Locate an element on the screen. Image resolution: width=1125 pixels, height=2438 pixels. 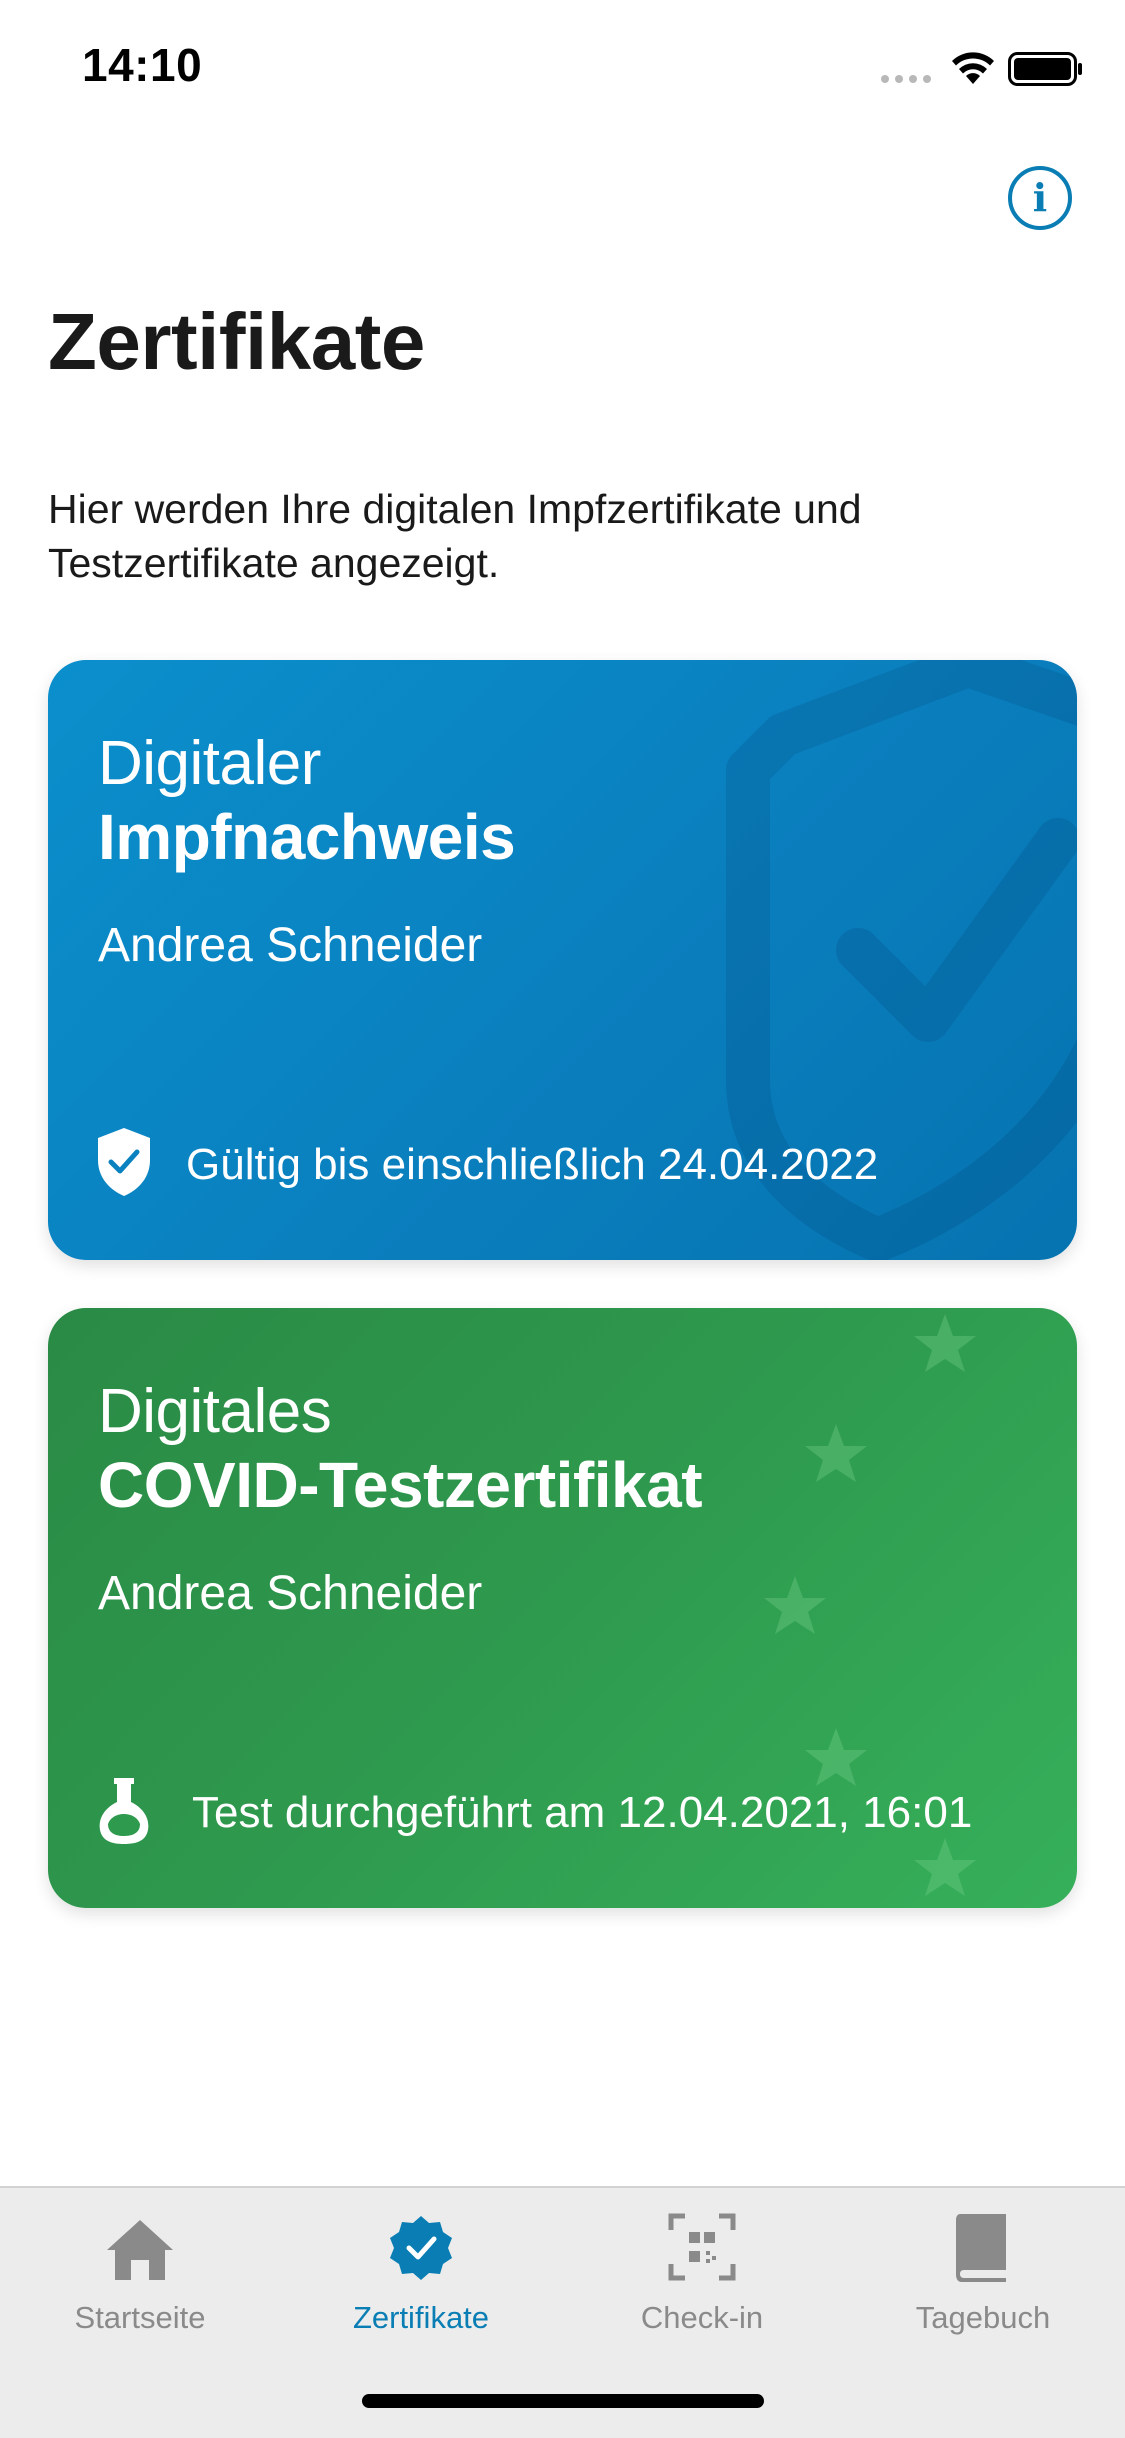
home-icon is located at coordinates (140, 2250).